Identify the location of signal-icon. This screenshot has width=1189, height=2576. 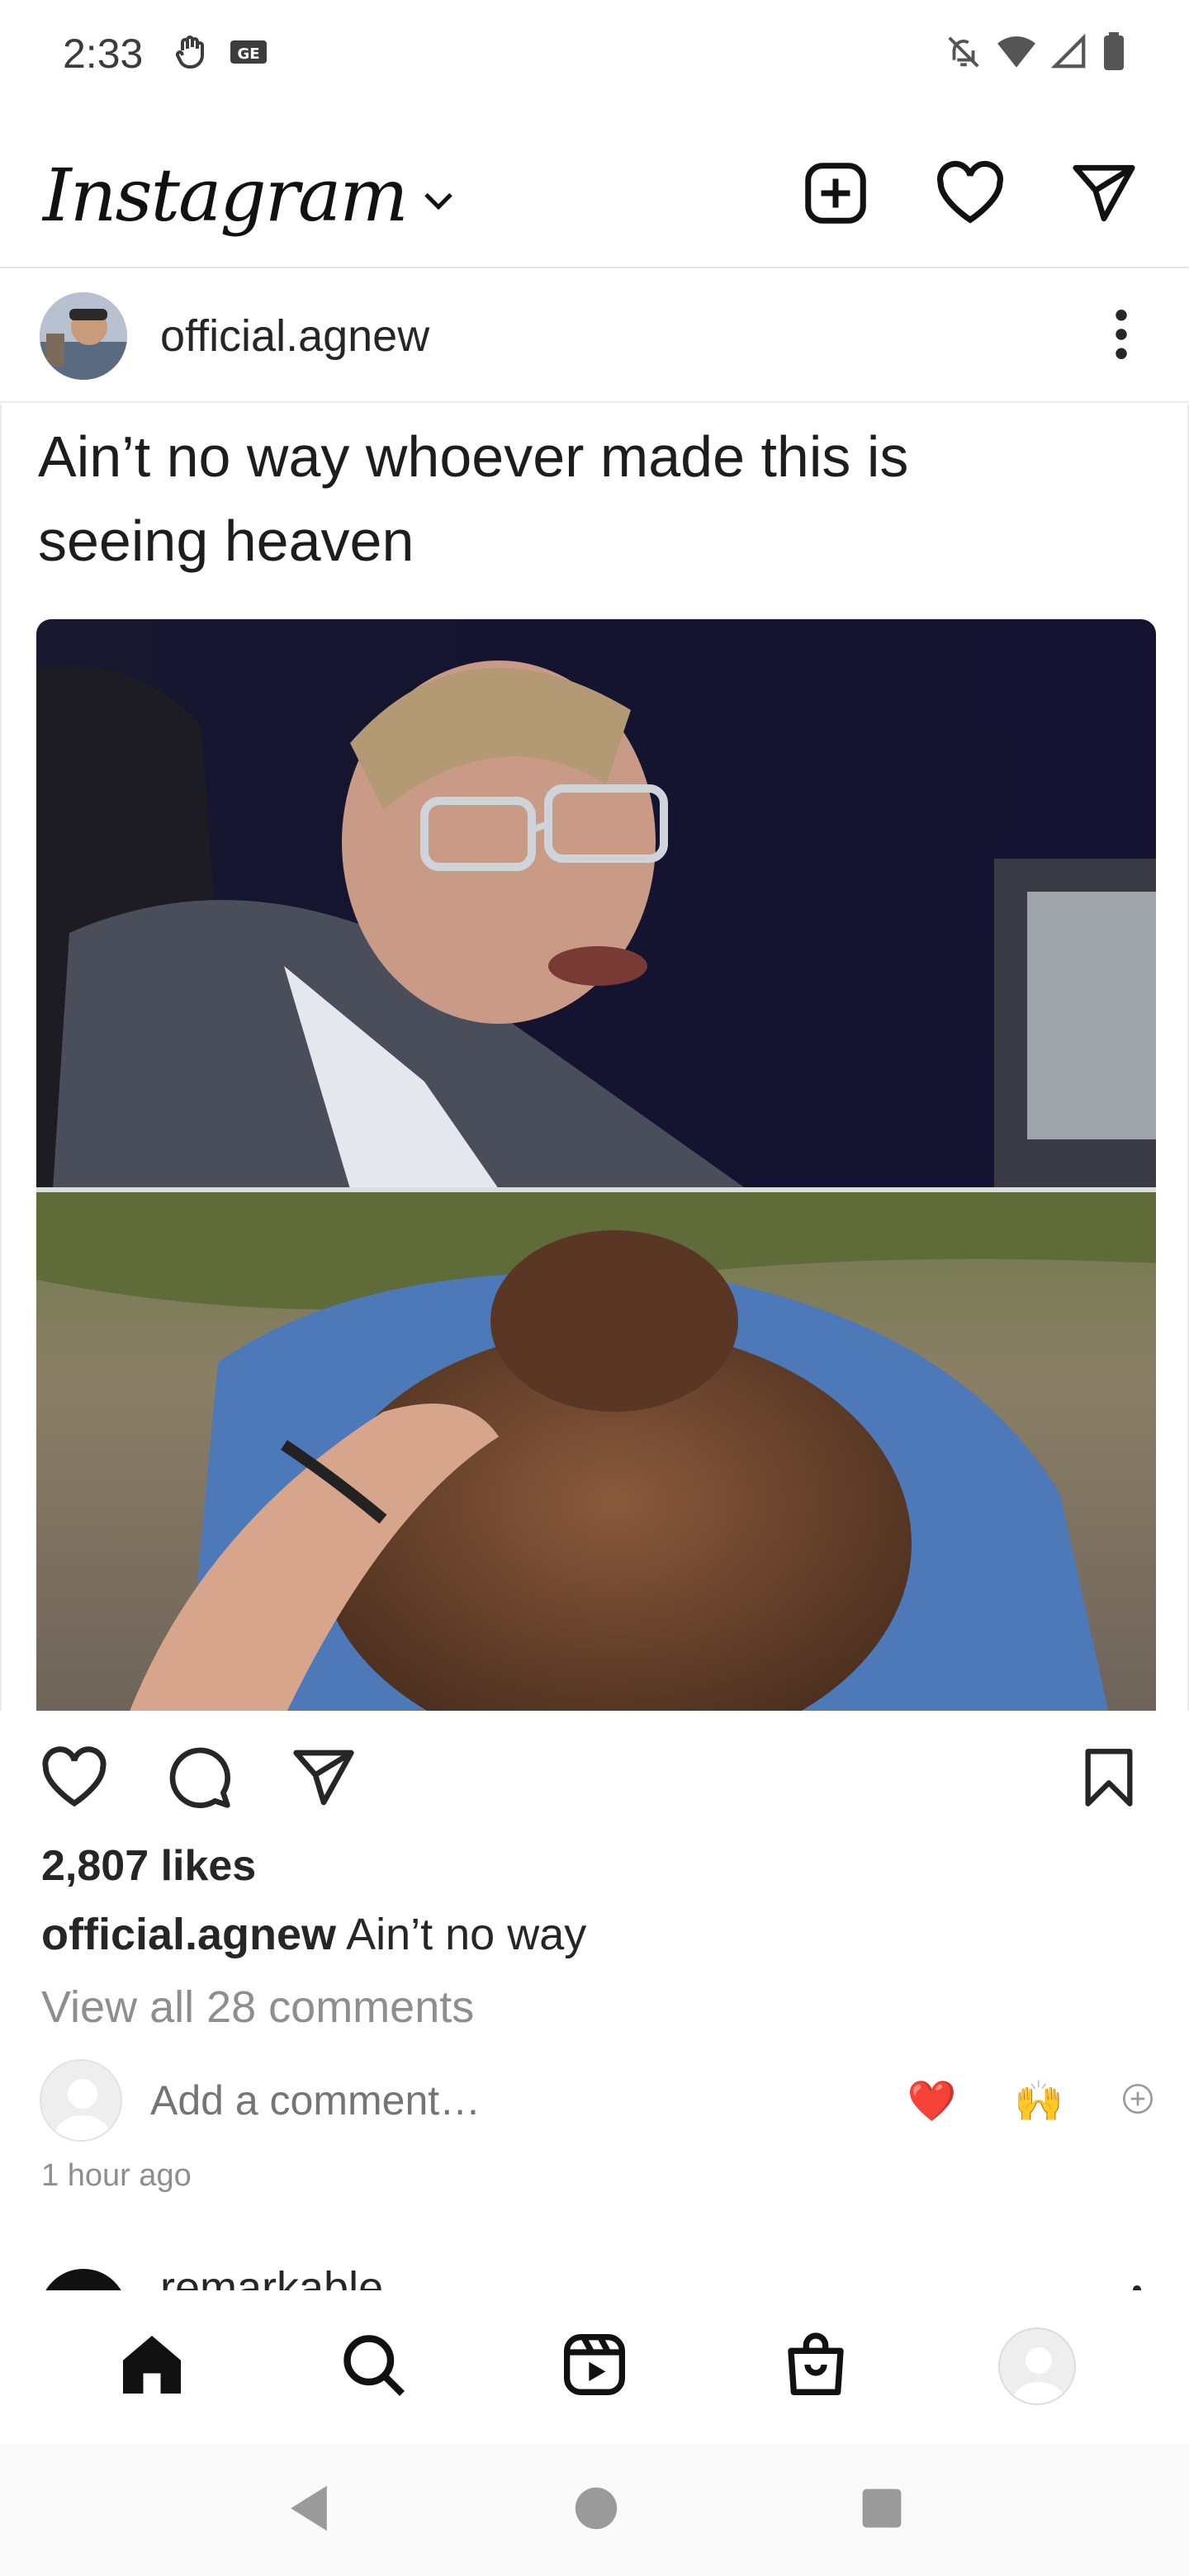
(1069, 54).